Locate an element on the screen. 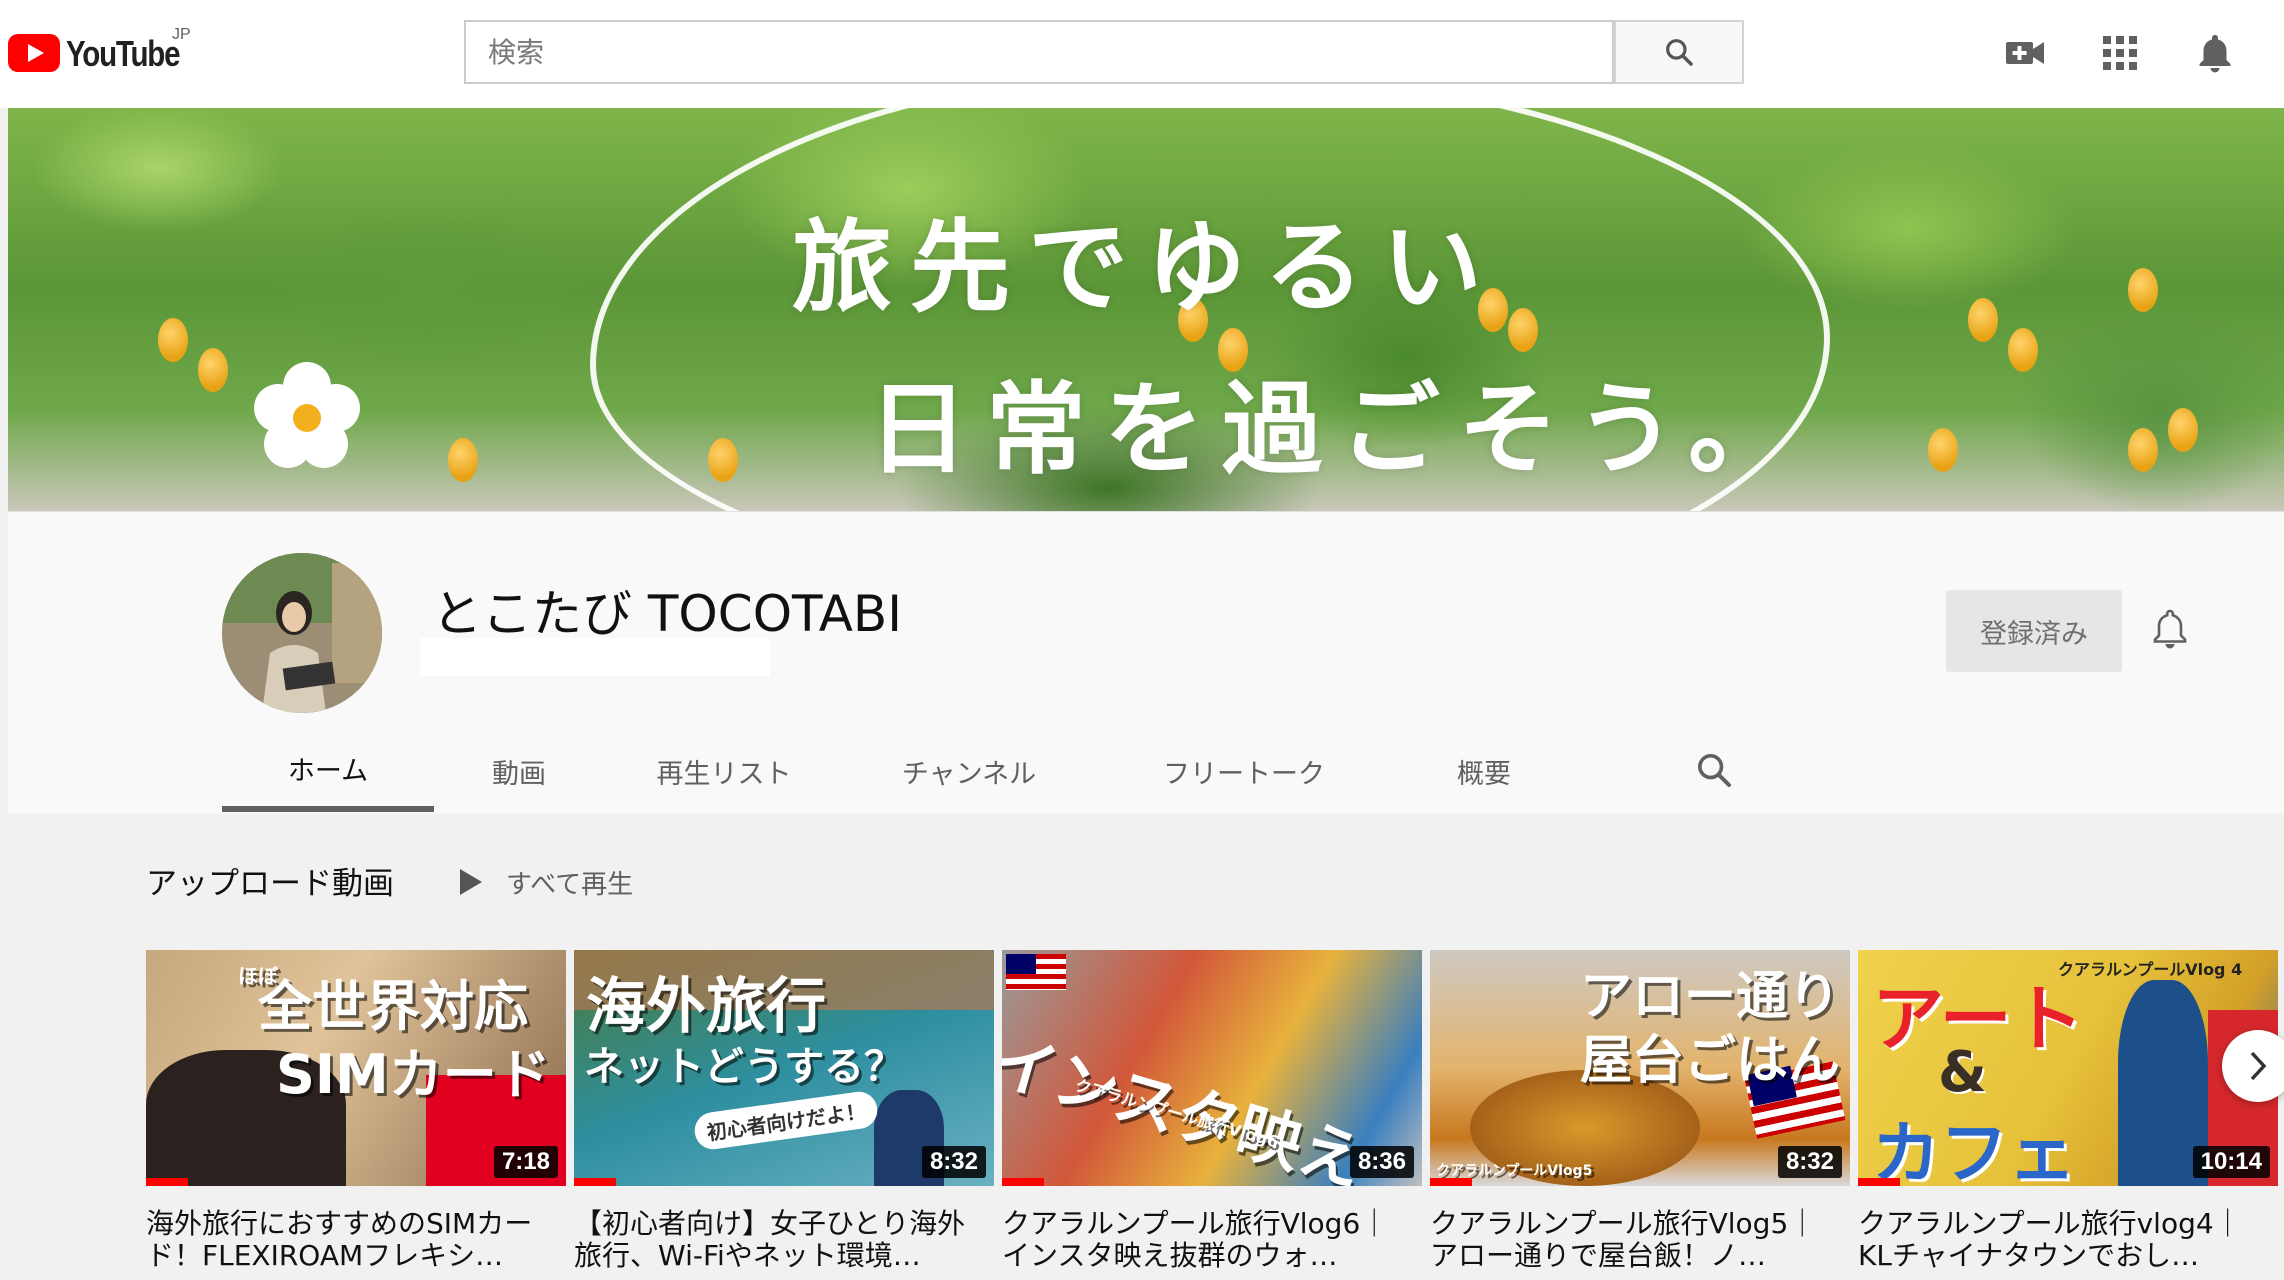 The height and width of the screenshot is (1280, 2284). logo-text: YouTube is located at coordinates (123, 53).